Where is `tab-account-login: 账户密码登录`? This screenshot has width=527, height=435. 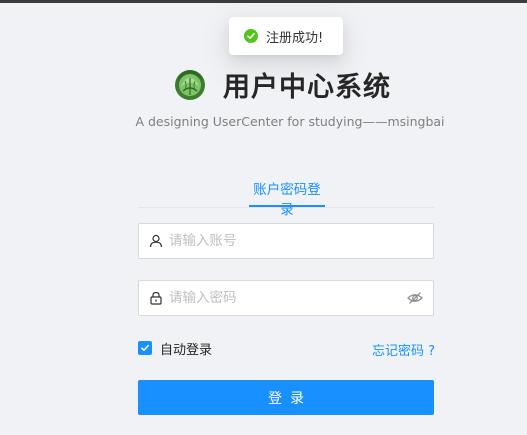 tab-account-login: 账户密码登录 is located at coordinates (287, 198).